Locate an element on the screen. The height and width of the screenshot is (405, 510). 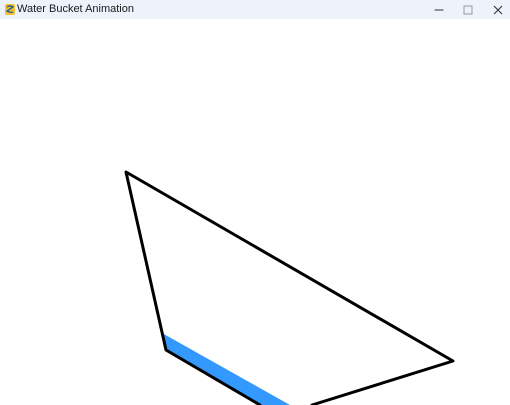
water-fill is located at coordinates (226, 369).